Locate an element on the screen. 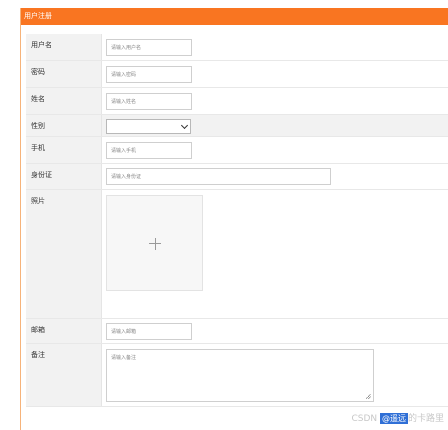 Image resolution: width=448 pixels, height=430 pixels. form-row-name: 姓名 请输入姓名 is located at coordinates (237, 101).